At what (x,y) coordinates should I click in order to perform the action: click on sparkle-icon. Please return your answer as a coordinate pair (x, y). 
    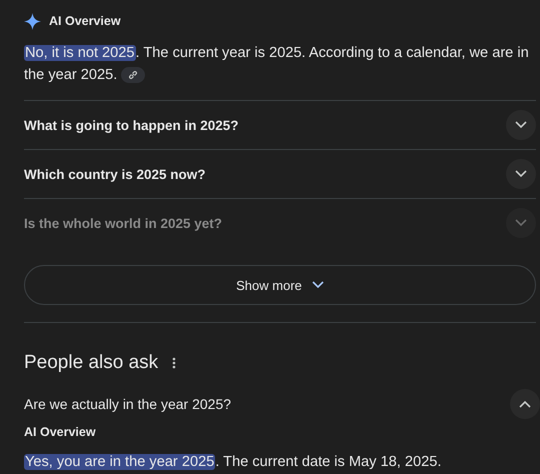
    Looking at the image, I should click on (32, 21).